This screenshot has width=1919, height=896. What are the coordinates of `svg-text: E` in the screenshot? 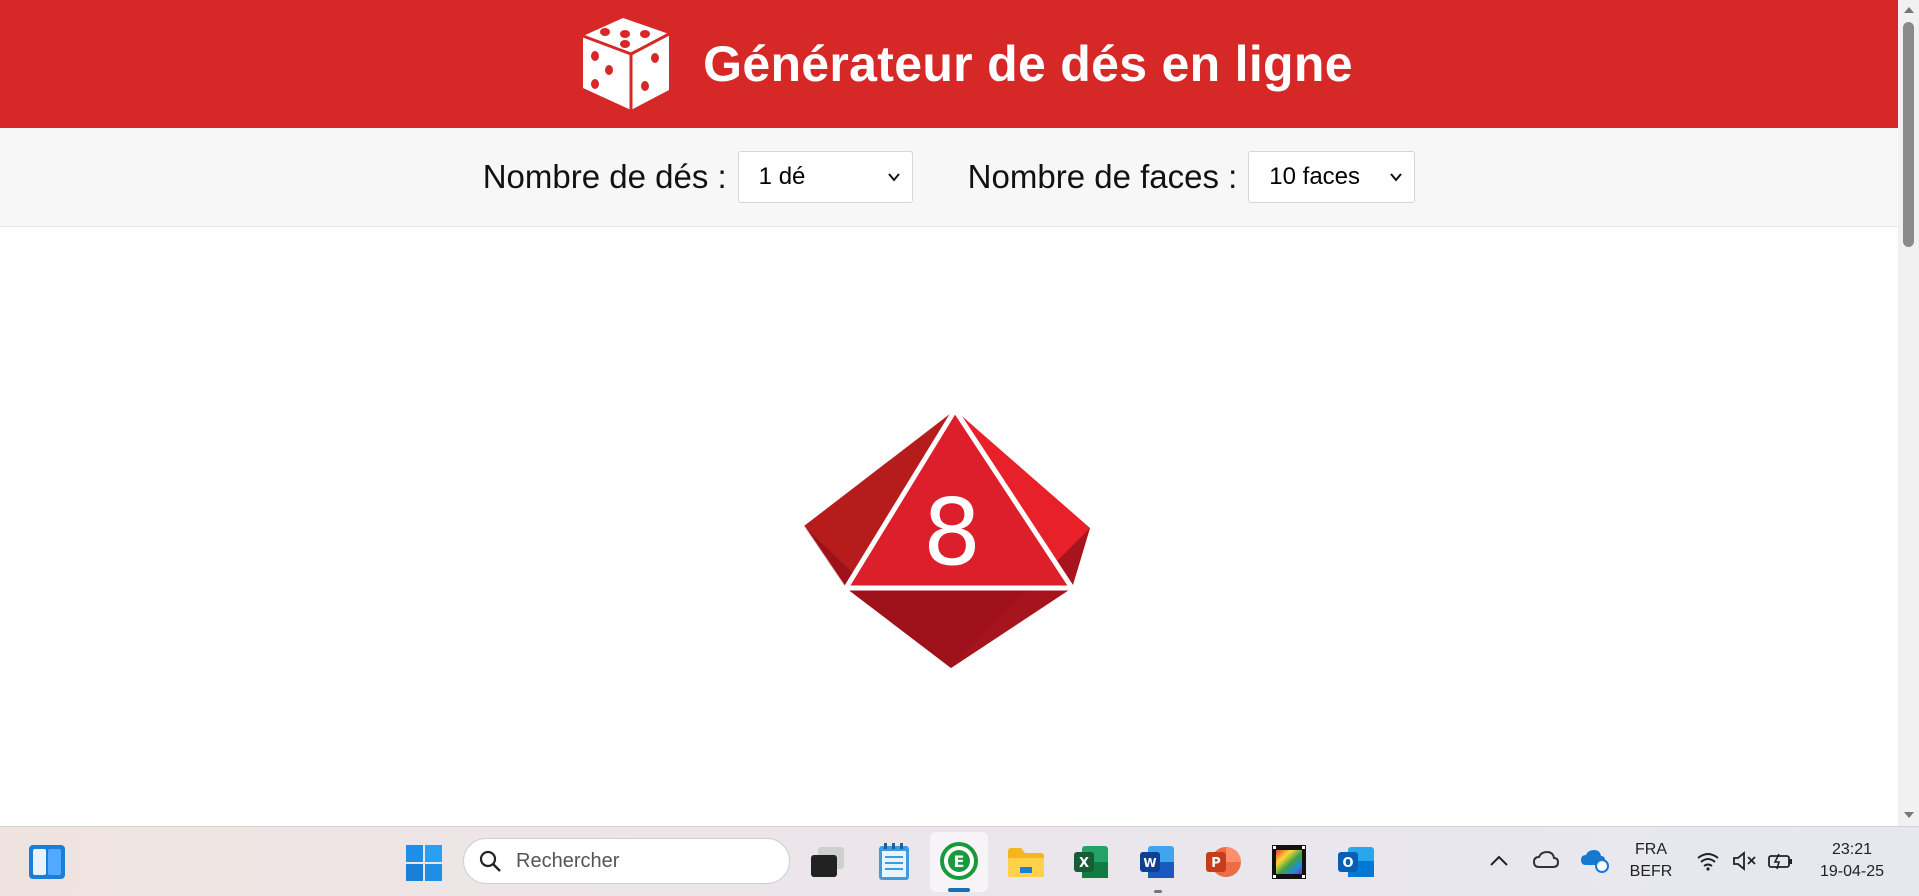 It's located at (959, 861).